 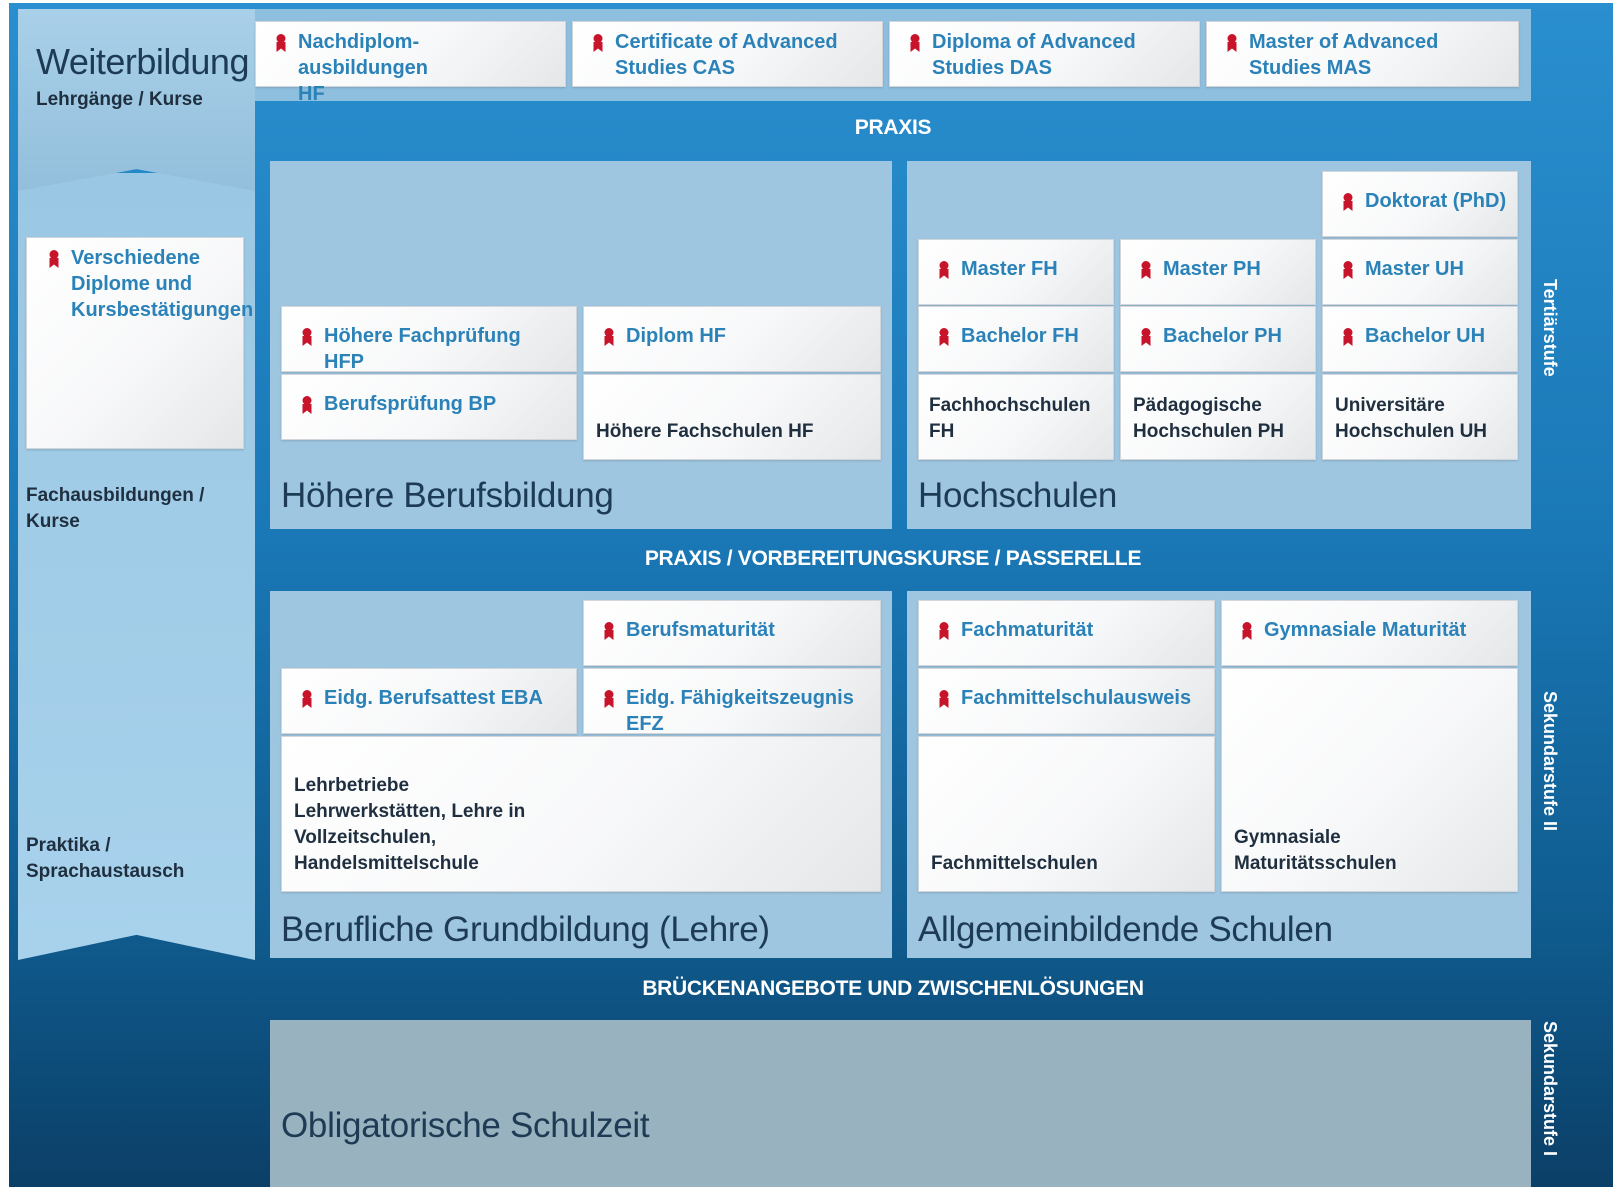 I want to click on card-diplom-hf: Diplom HF, so click(x=732, y=339).